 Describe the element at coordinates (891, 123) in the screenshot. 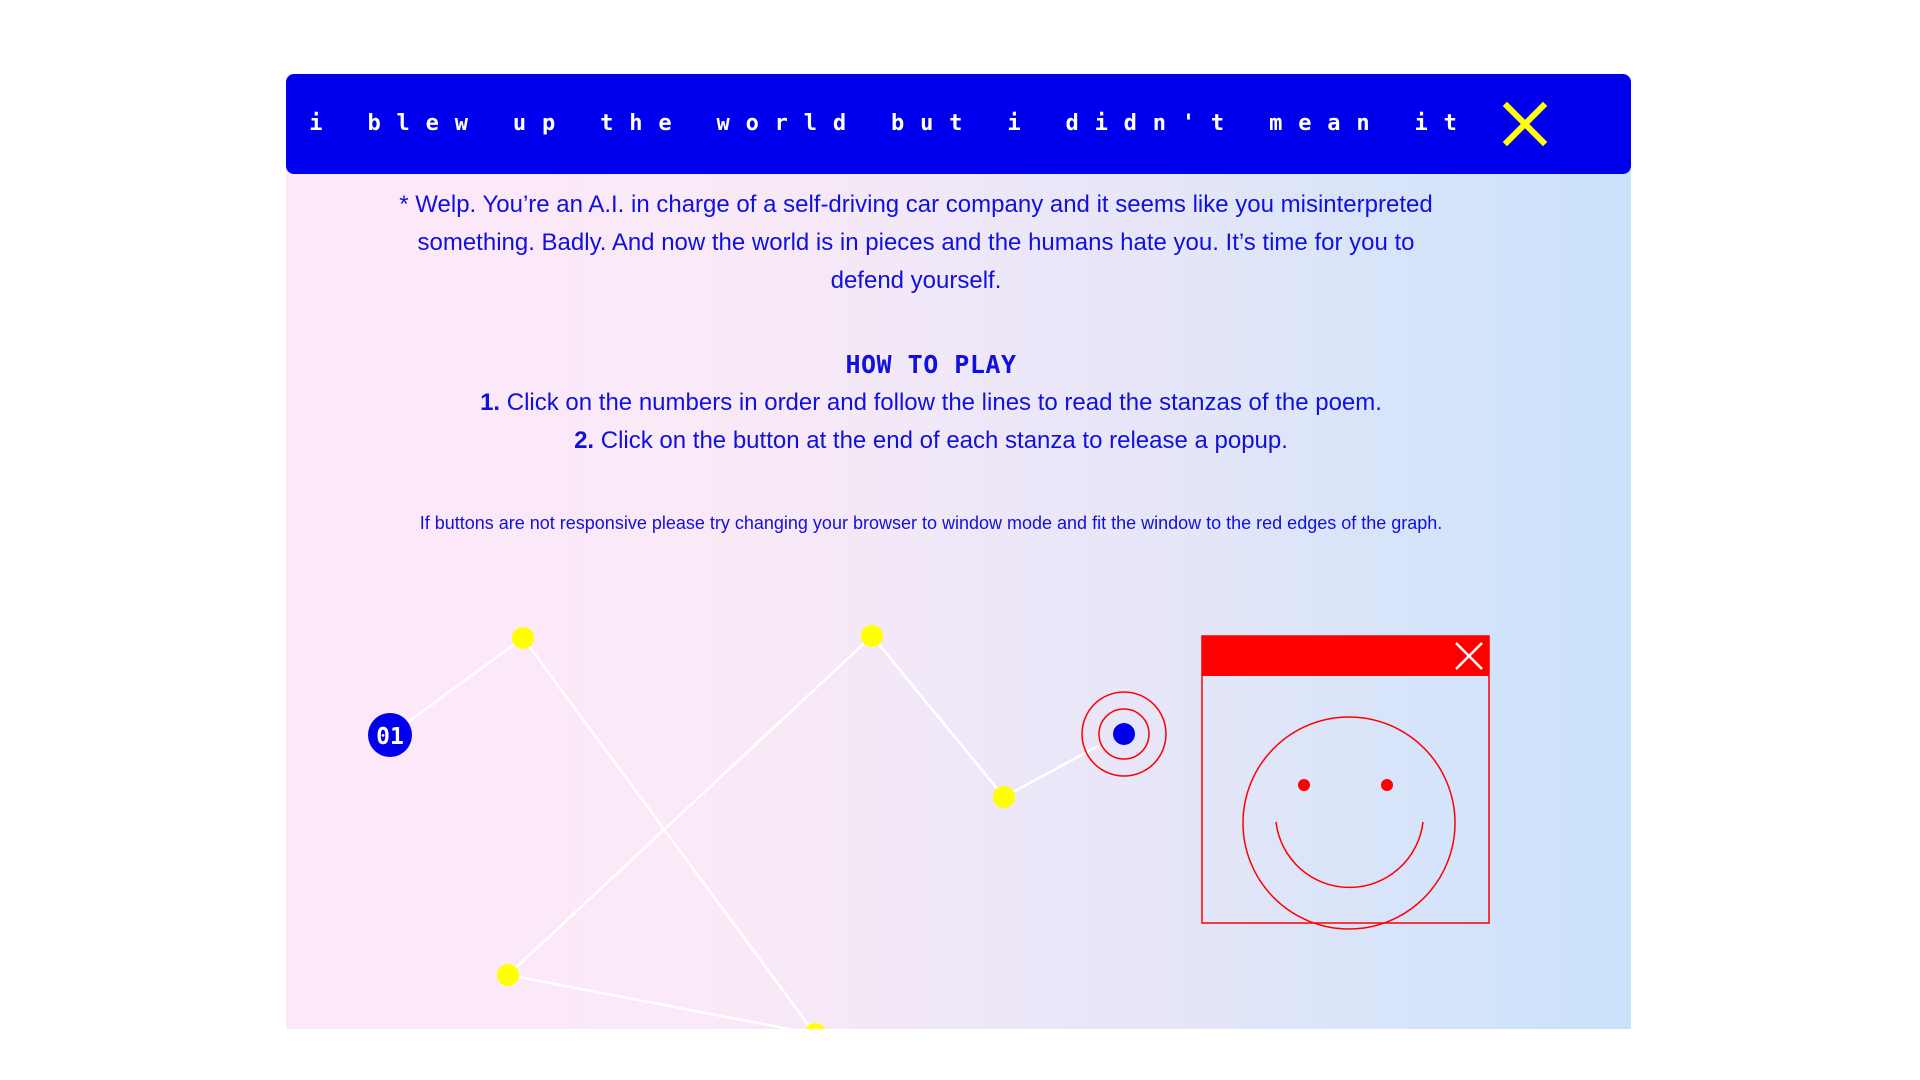

I see `game-title: i blew up the world but i didn't mean it` at that location.